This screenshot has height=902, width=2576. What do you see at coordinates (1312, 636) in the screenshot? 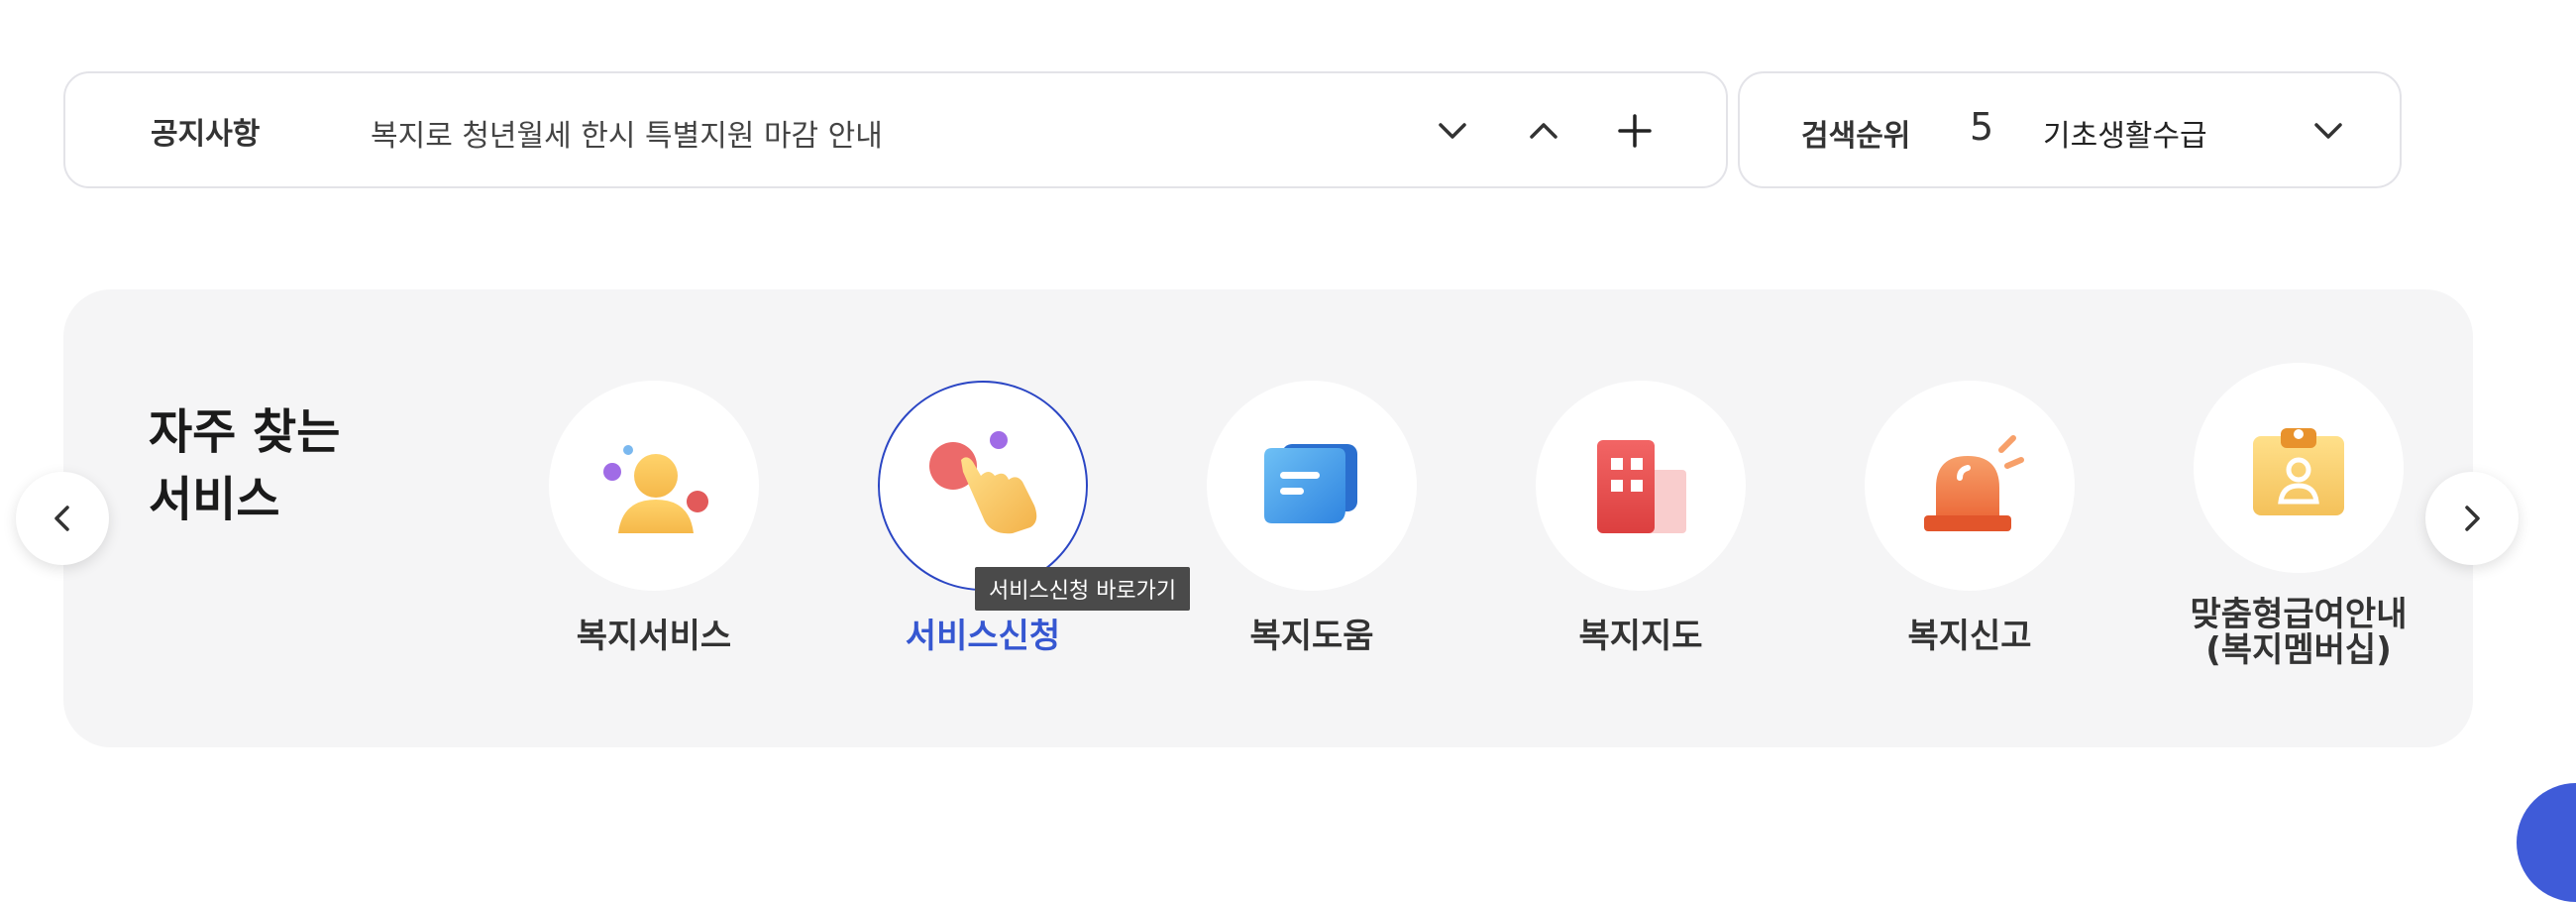
I see `service-label: 복지도움` at bounding box center [1312, 636].